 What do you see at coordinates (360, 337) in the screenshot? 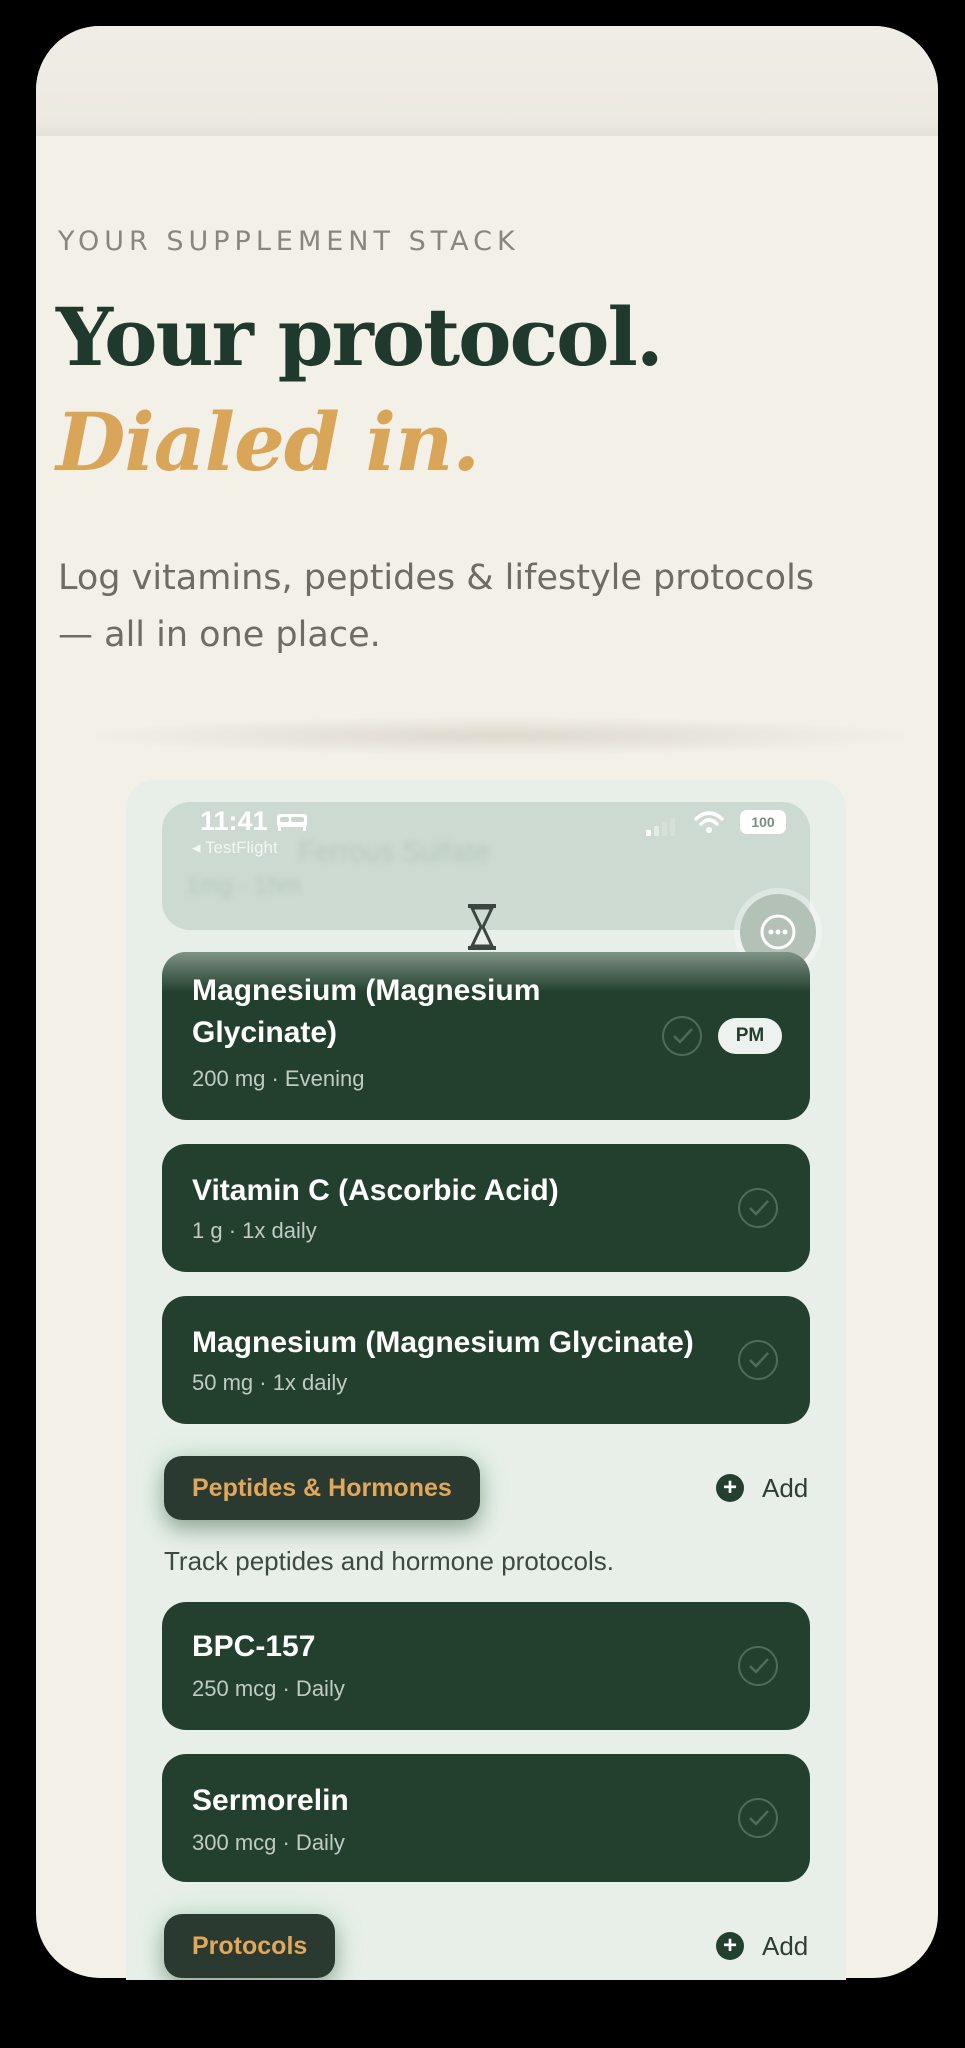
I see `headline-primary: Your protocol.` at bounding box center [360, 337].